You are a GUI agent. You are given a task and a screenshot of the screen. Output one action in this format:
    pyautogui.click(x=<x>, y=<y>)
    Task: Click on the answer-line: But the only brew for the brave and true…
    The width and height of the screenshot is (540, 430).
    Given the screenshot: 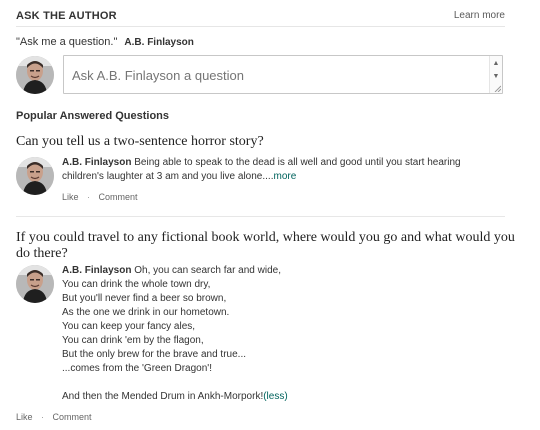 What is the action you would take?
    pyautogui.click(x=154, y=354)
    